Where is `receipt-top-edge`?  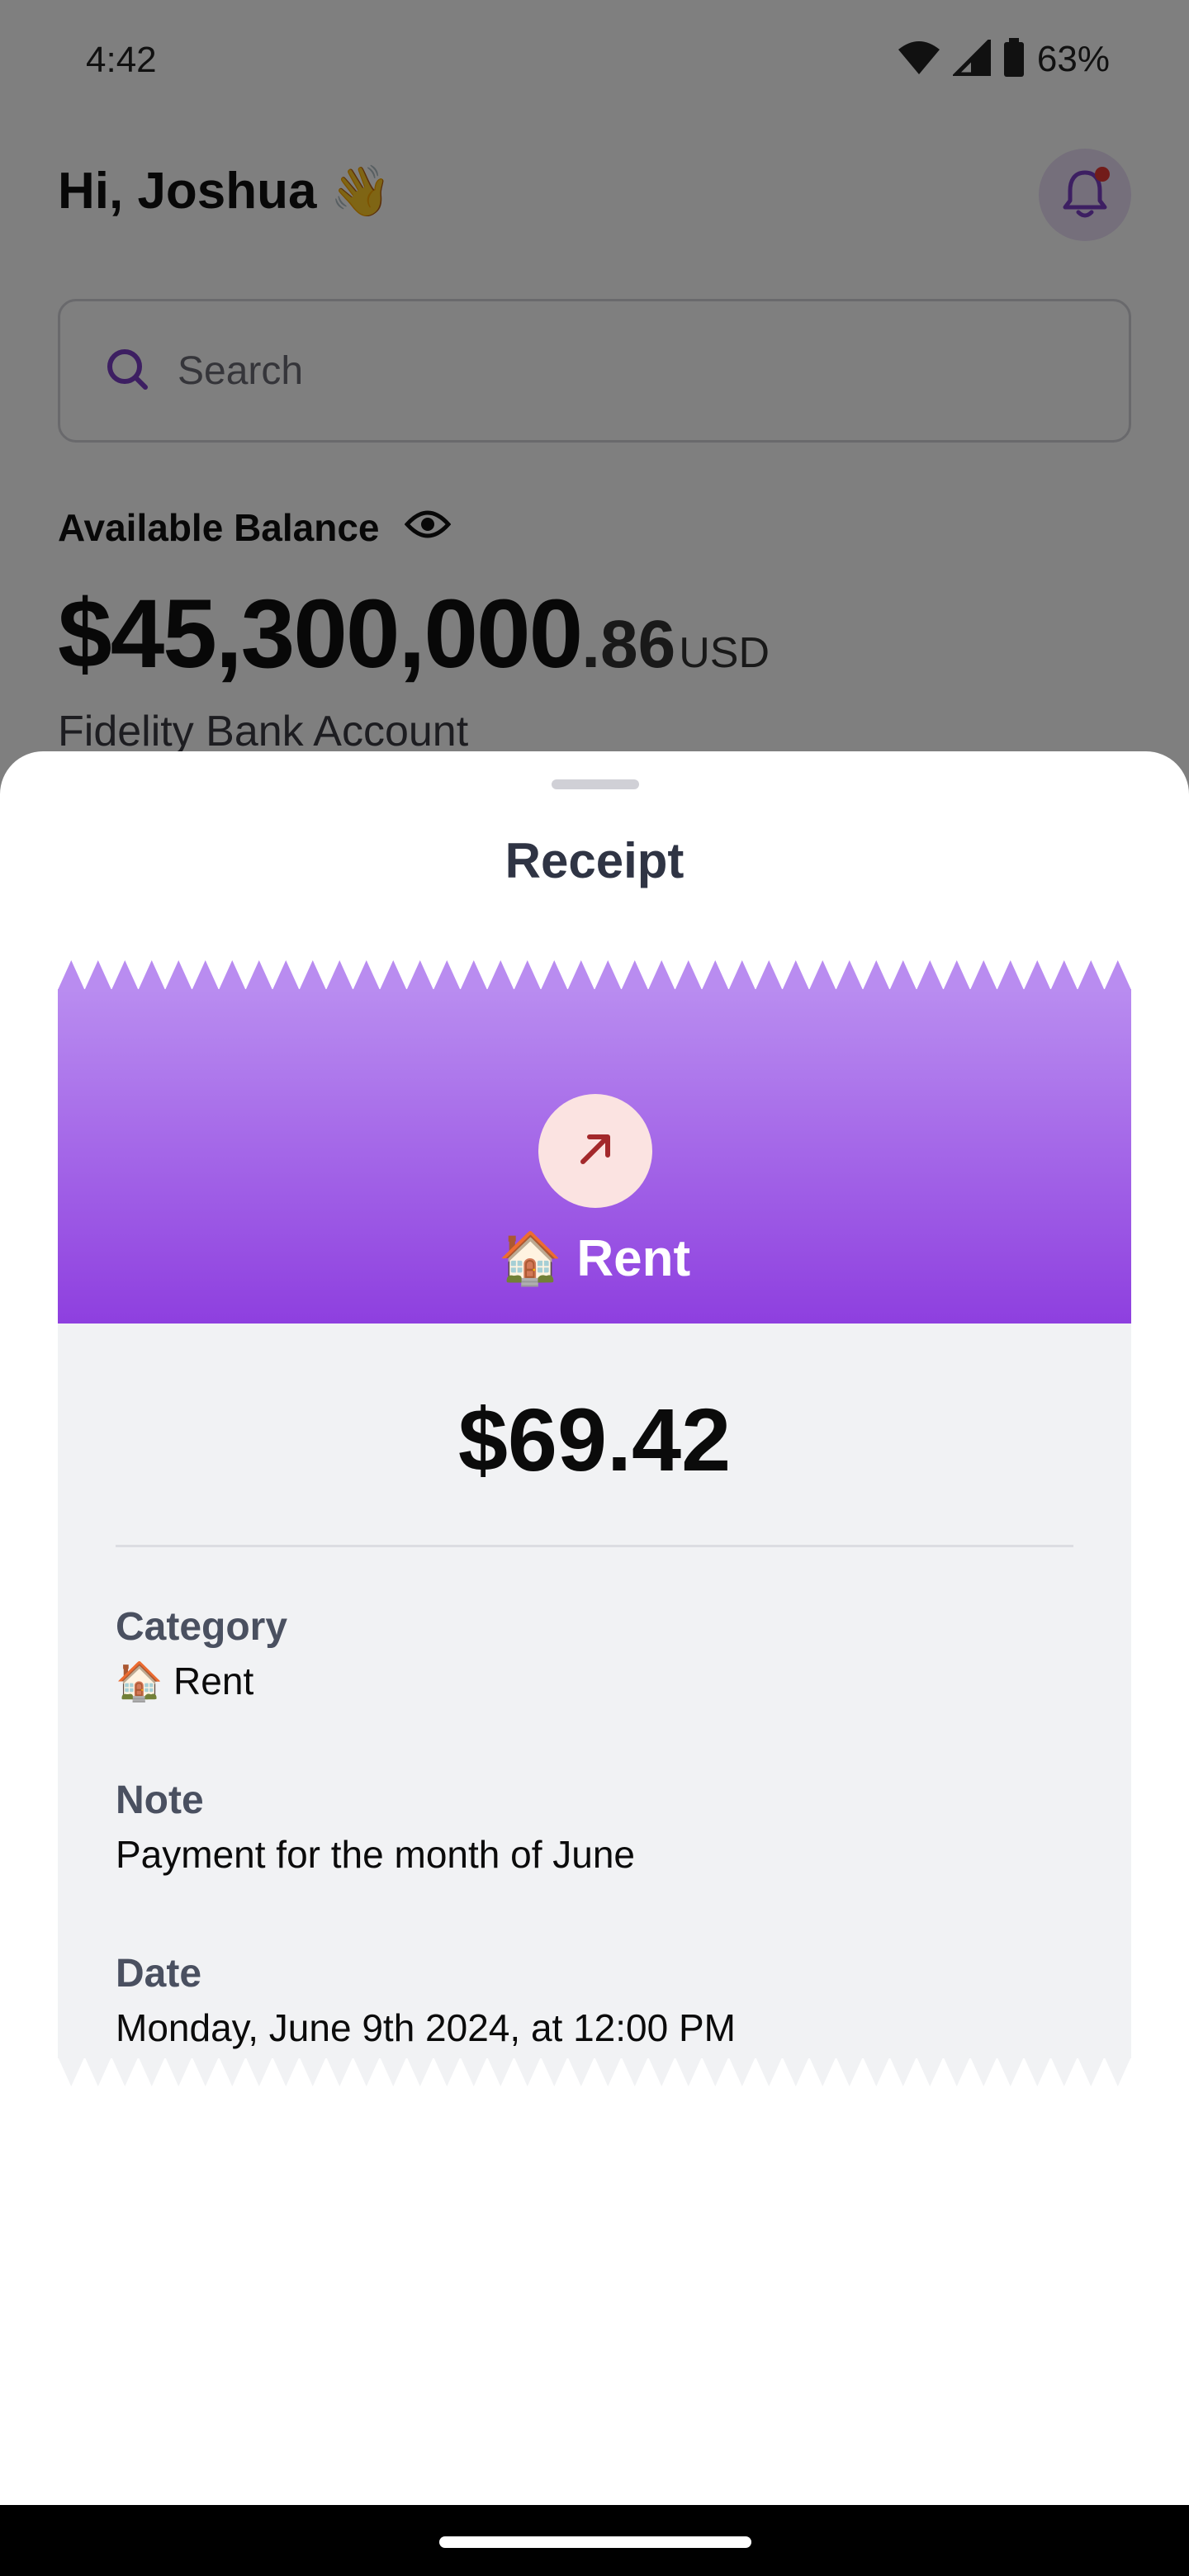
receipt-top-edge is located at coordinates (594, 975).